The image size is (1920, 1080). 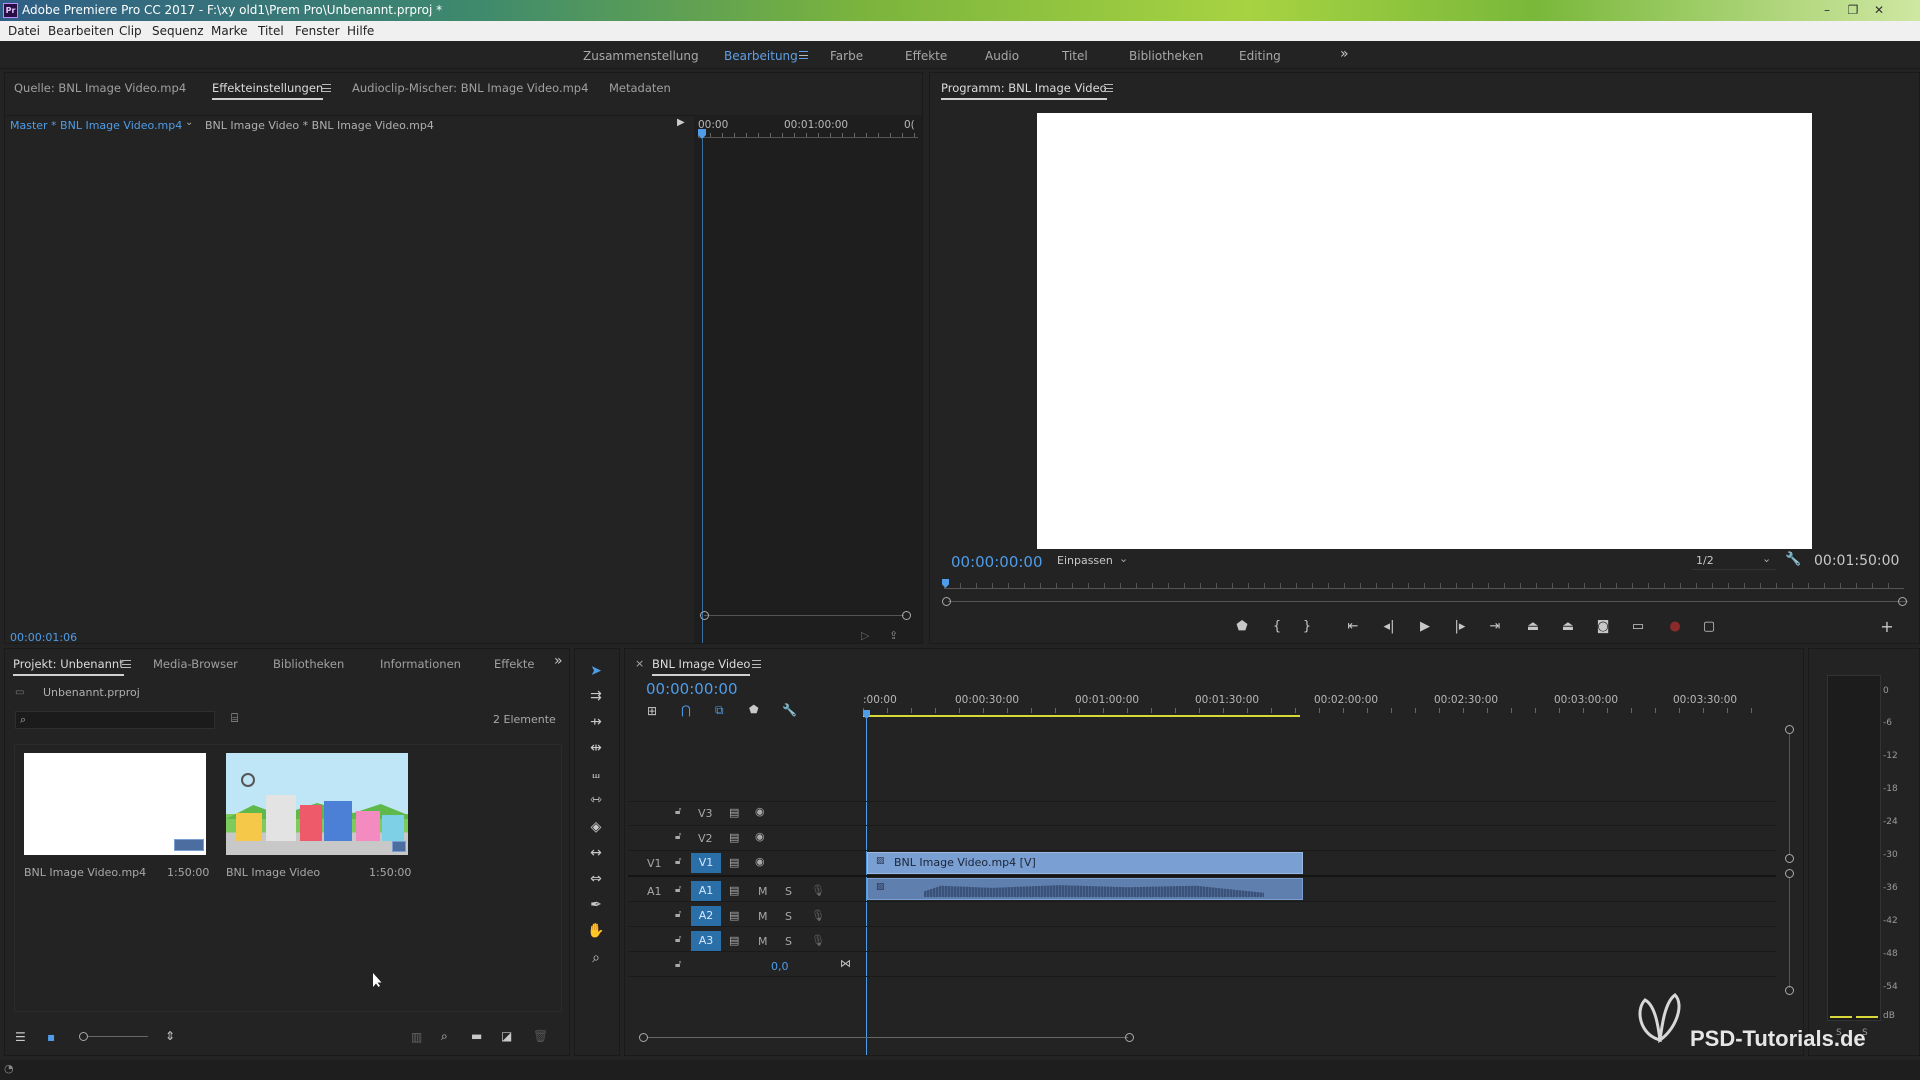 What do you see at coordinates (1793, 559) in the screenshot?
I see `wrench-icon: 🔧` at bounding box center [1793, 559].